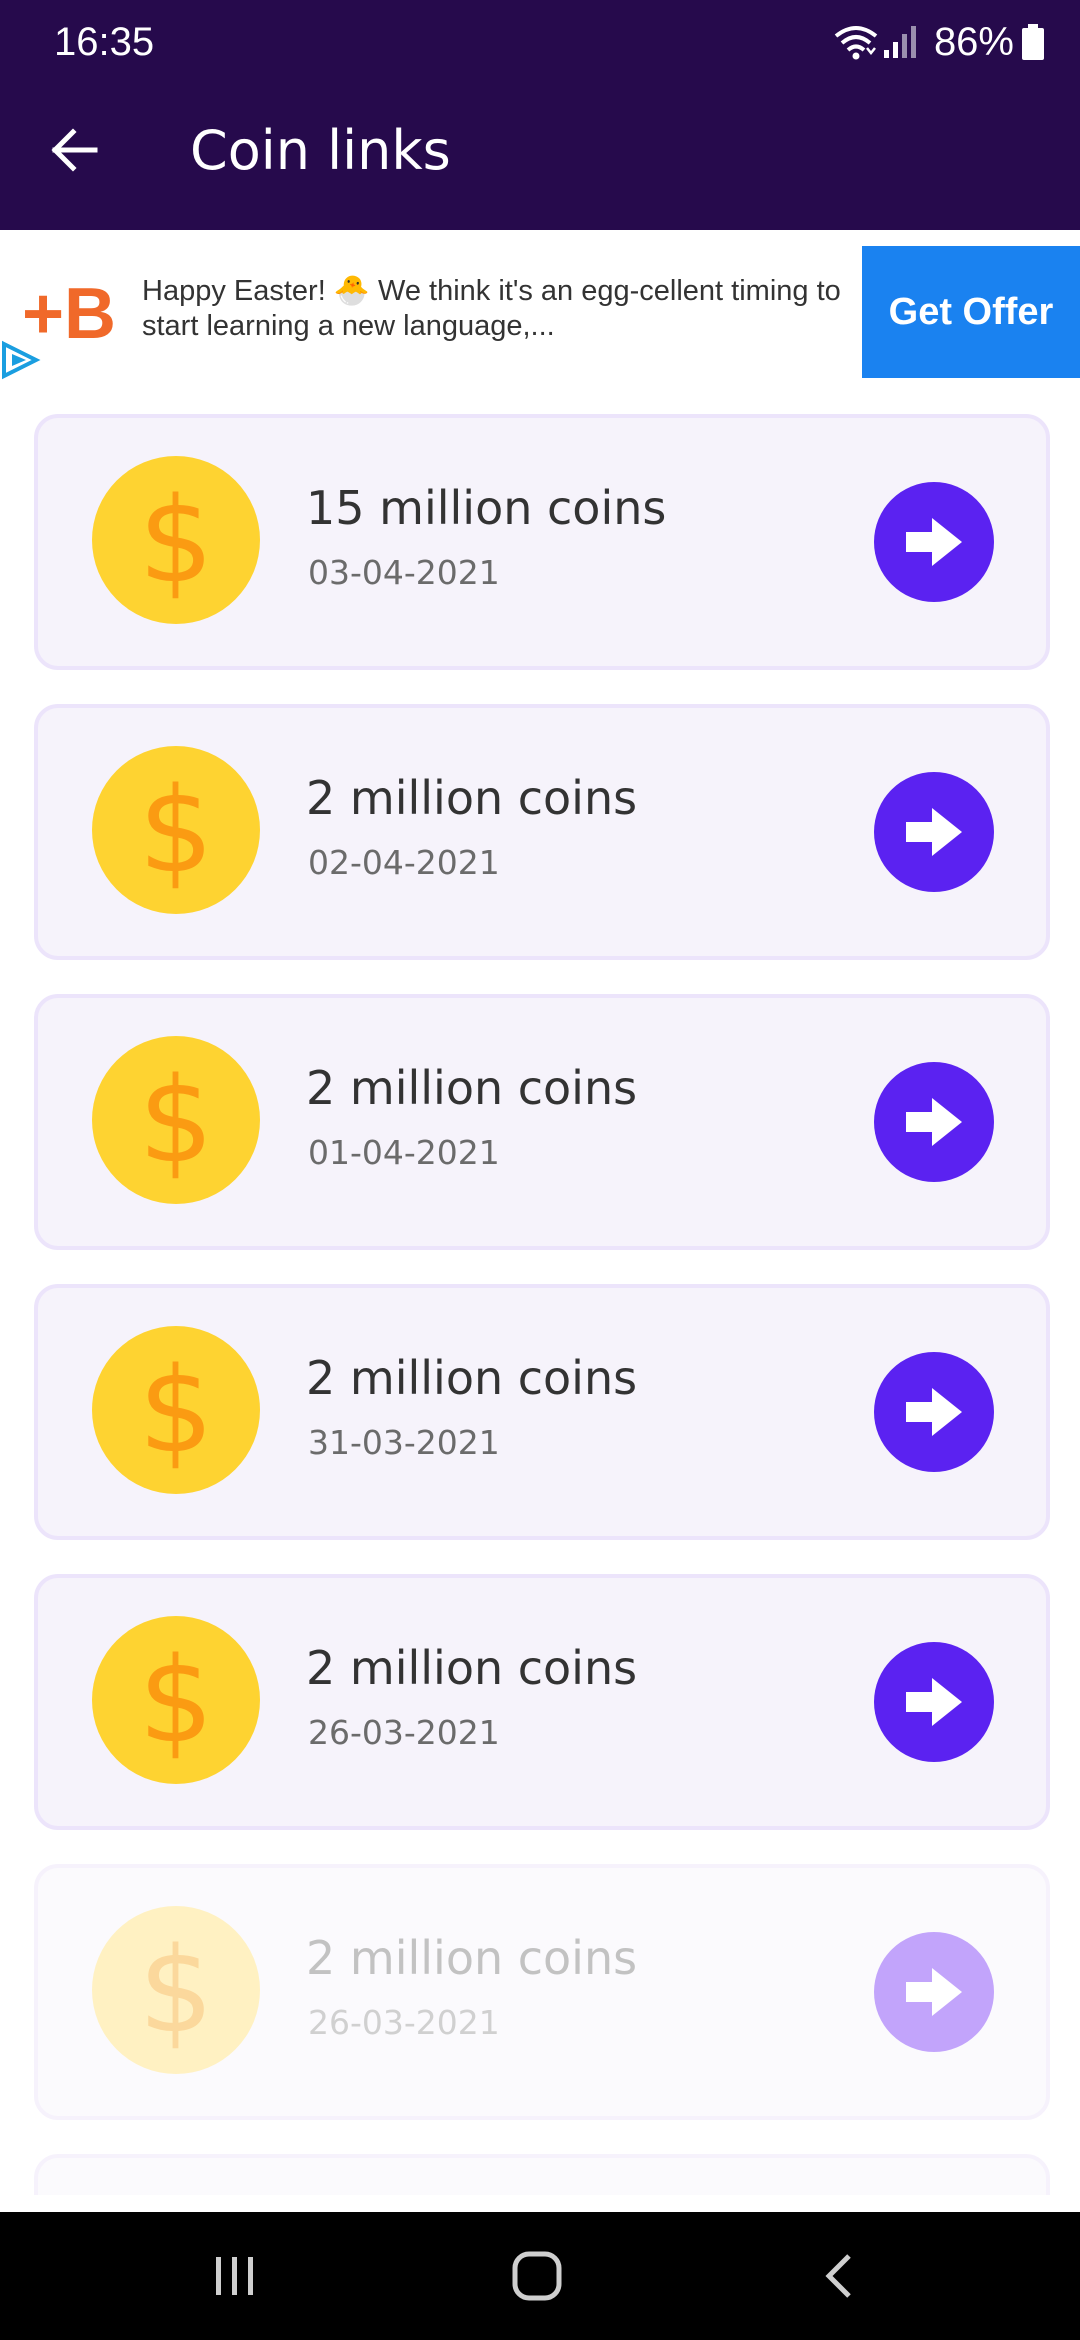 This screenshot has width=1080, height=2340. I want to click on status-icons: 86%, so click(939, 42).